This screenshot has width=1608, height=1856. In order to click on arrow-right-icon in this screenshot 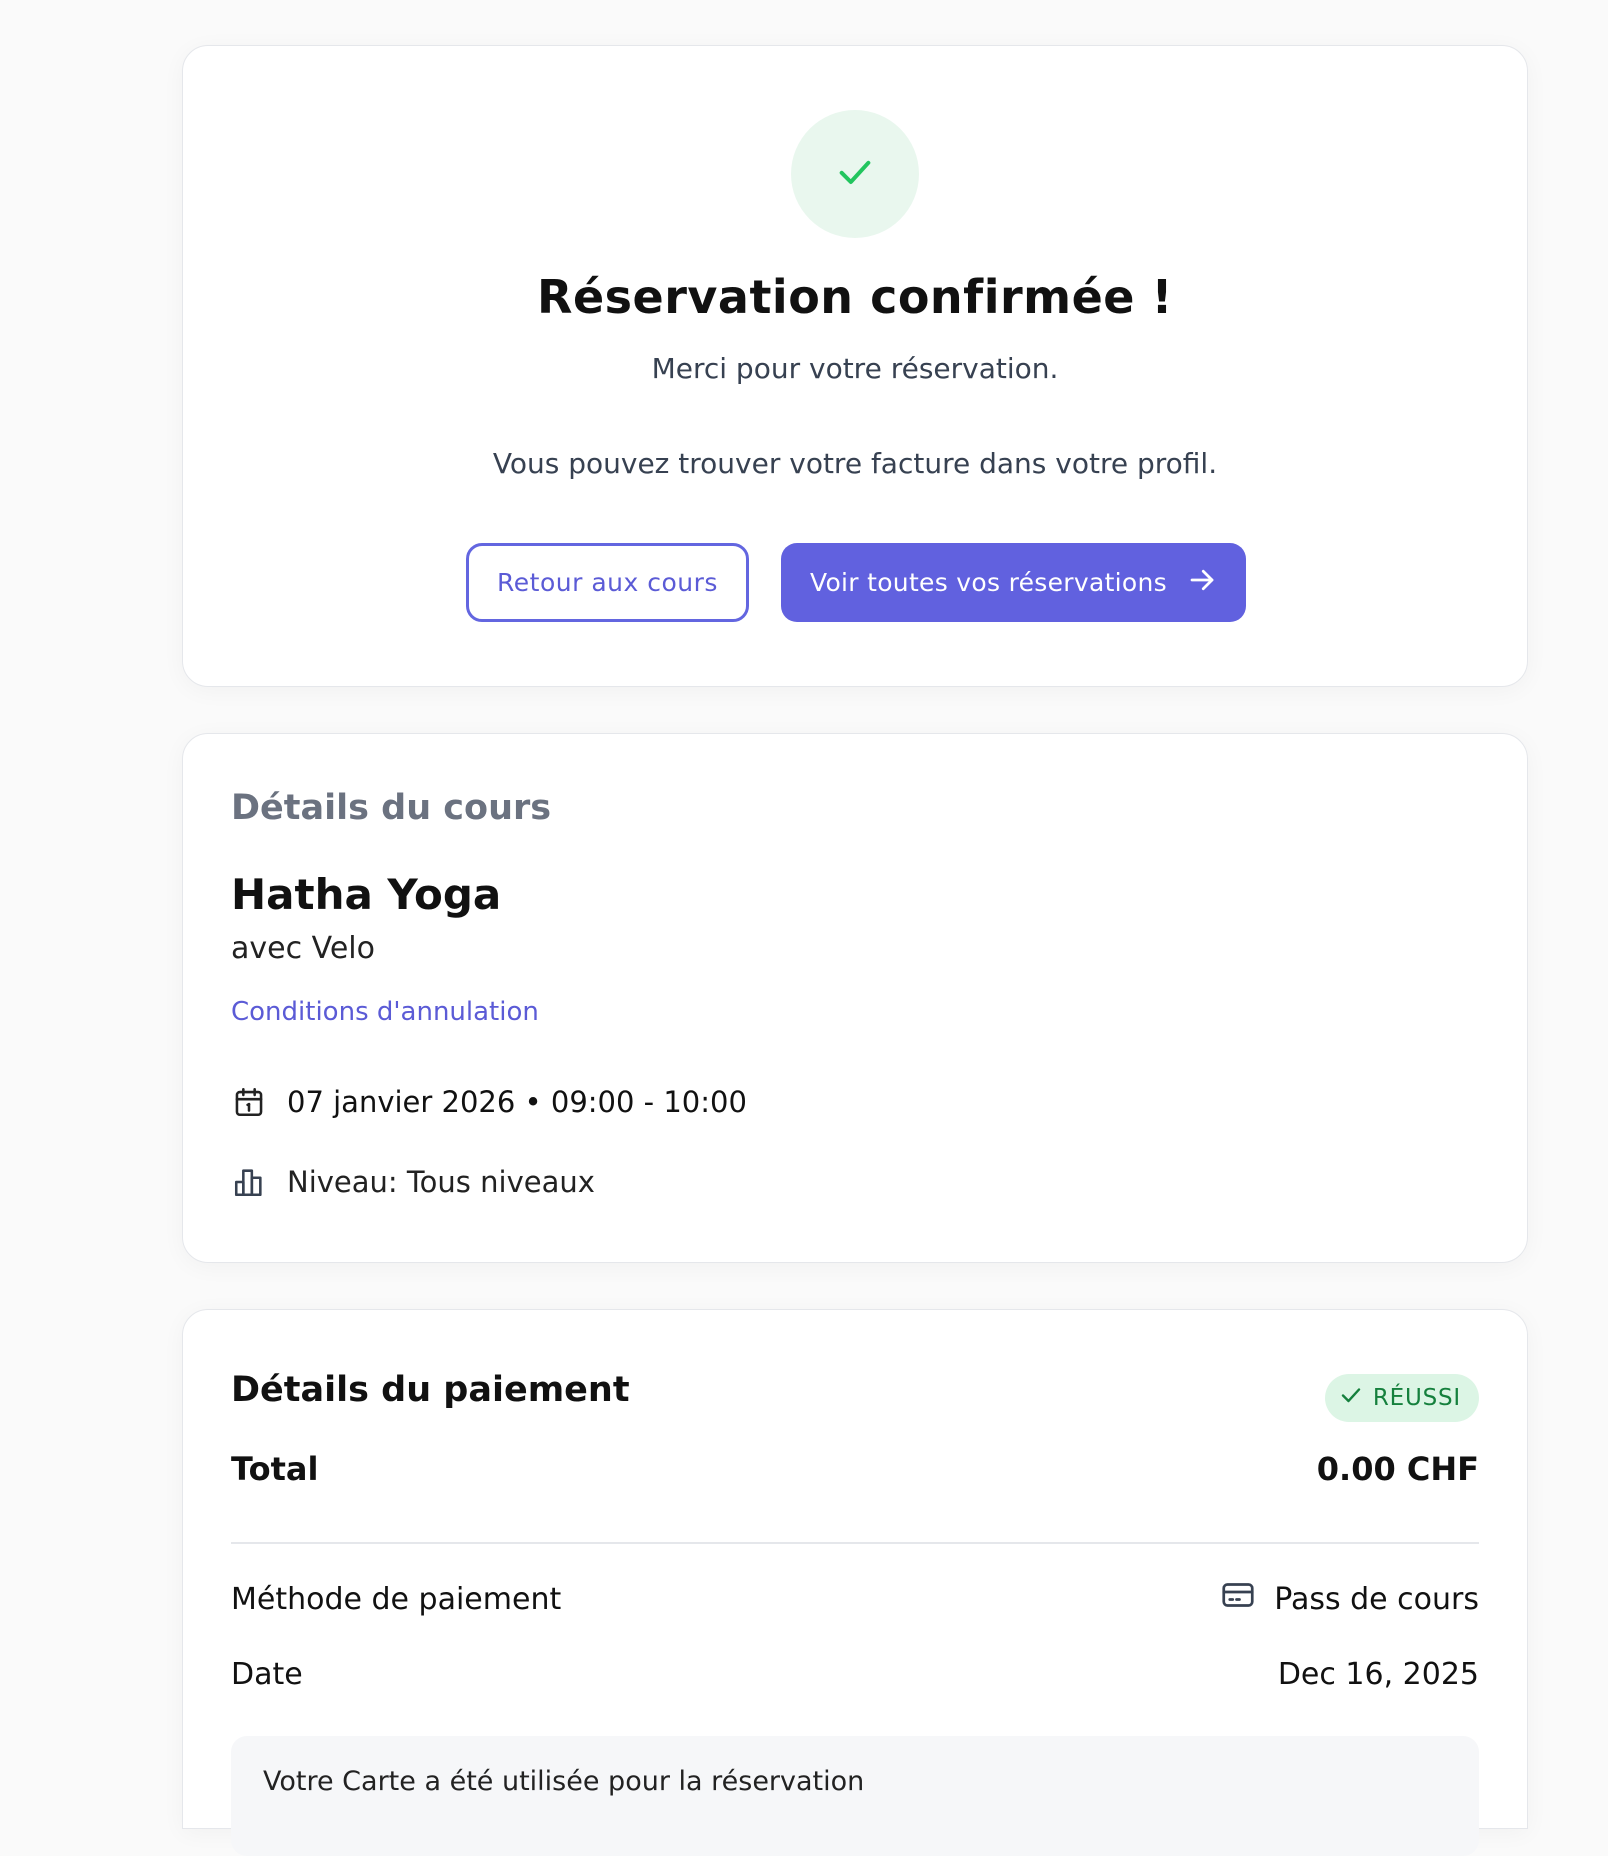, I will do `click(1202, 583)`.